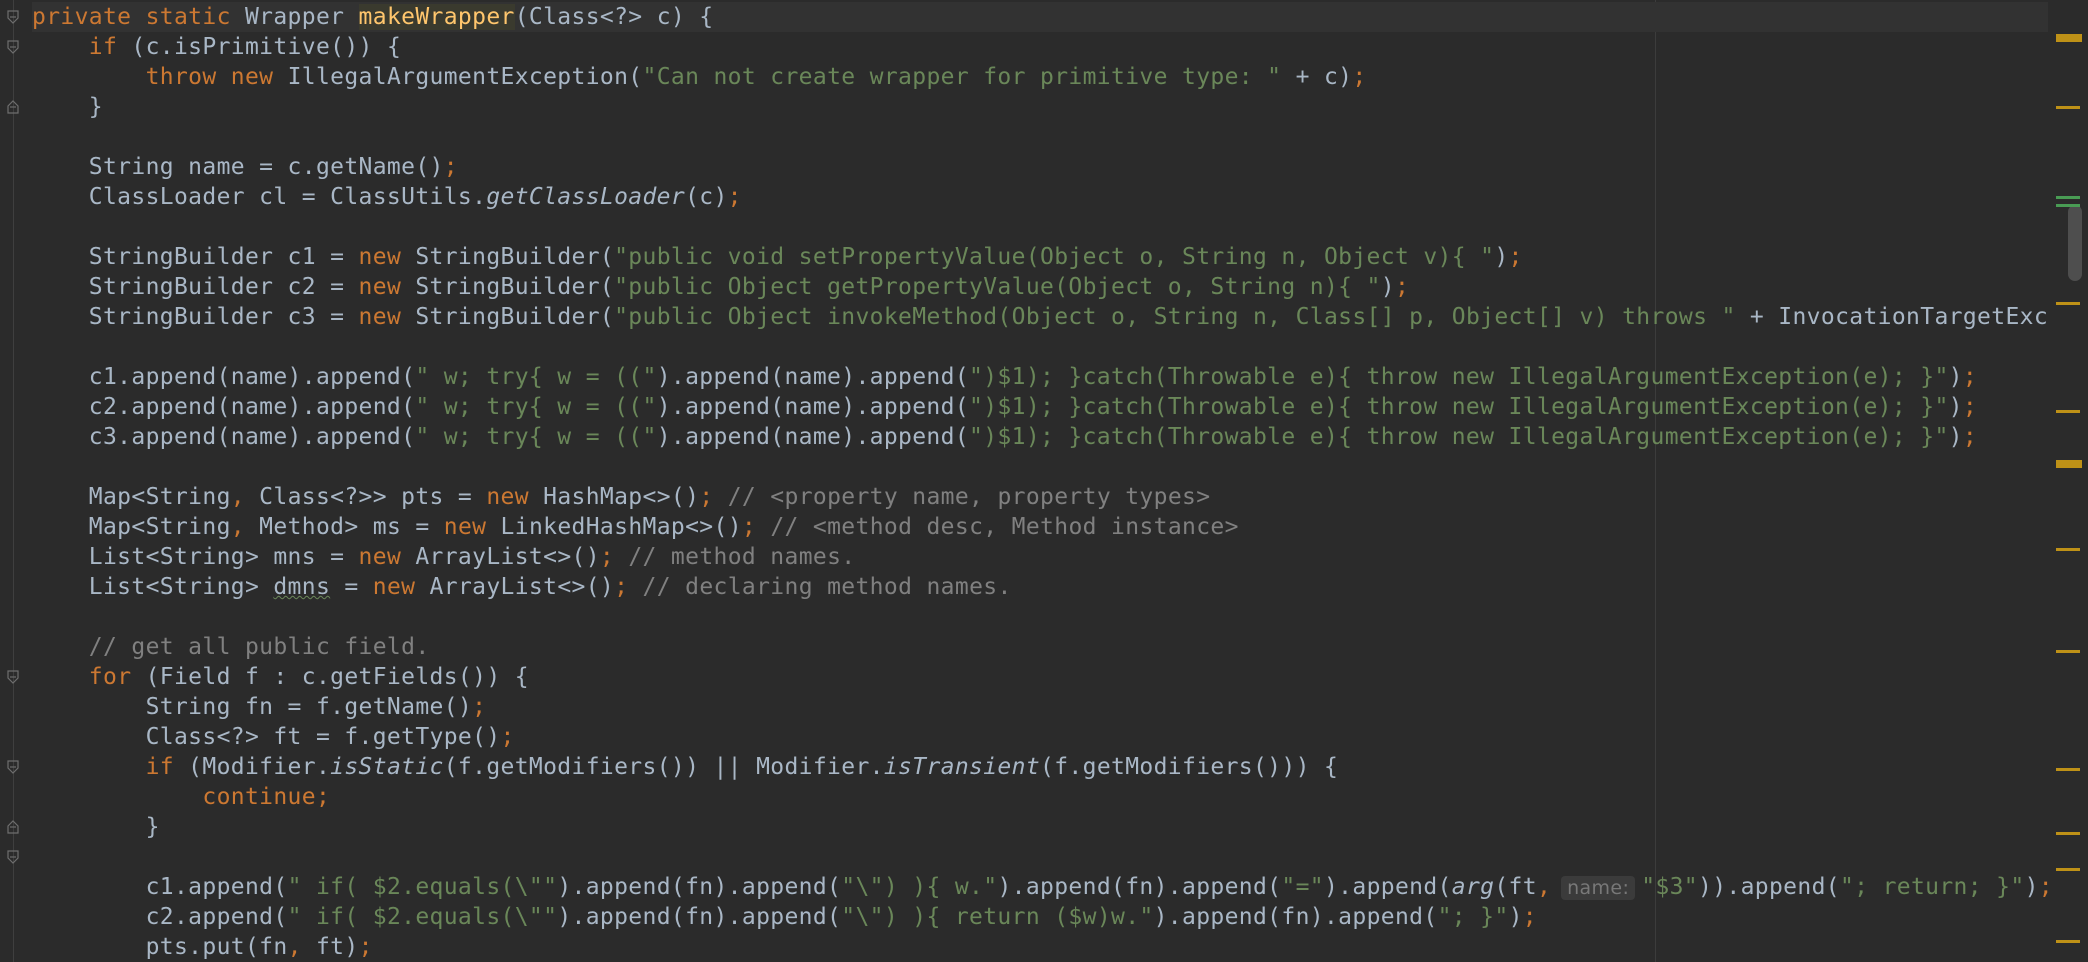 The width and height of the screenshot is (2088, 962). I want to click on code-line: String fn = f.getName();, so click(259, 707).